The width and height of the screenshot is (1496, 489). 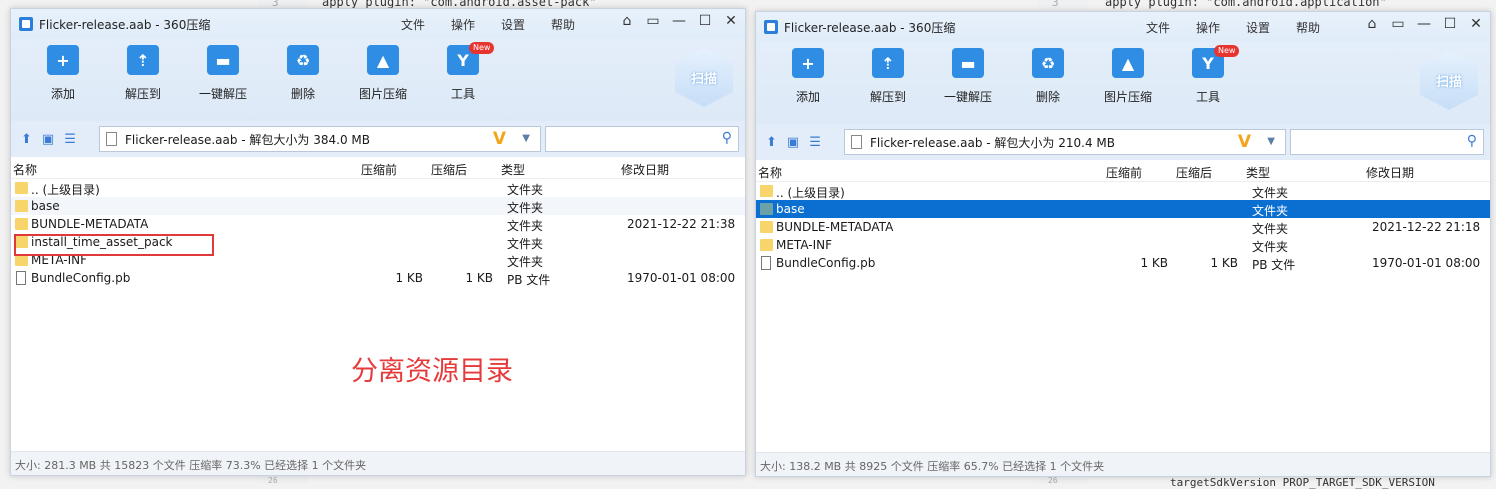 What do you see at coordinates (1063, 480) in the screenshot?
I see `editor-gutter-right-bottom: 26` at bounding box center [1063, 480].